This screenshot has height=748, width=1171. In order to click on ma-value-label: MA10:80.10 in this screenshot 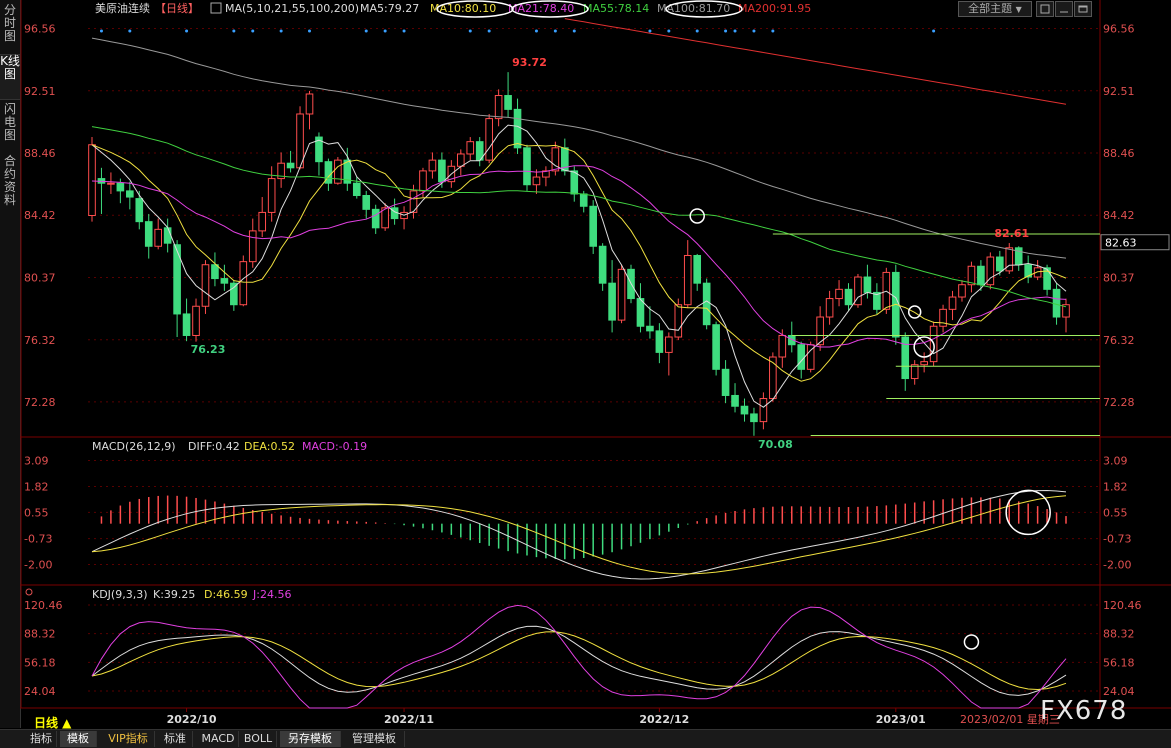, I will do `click(463, 8)`.